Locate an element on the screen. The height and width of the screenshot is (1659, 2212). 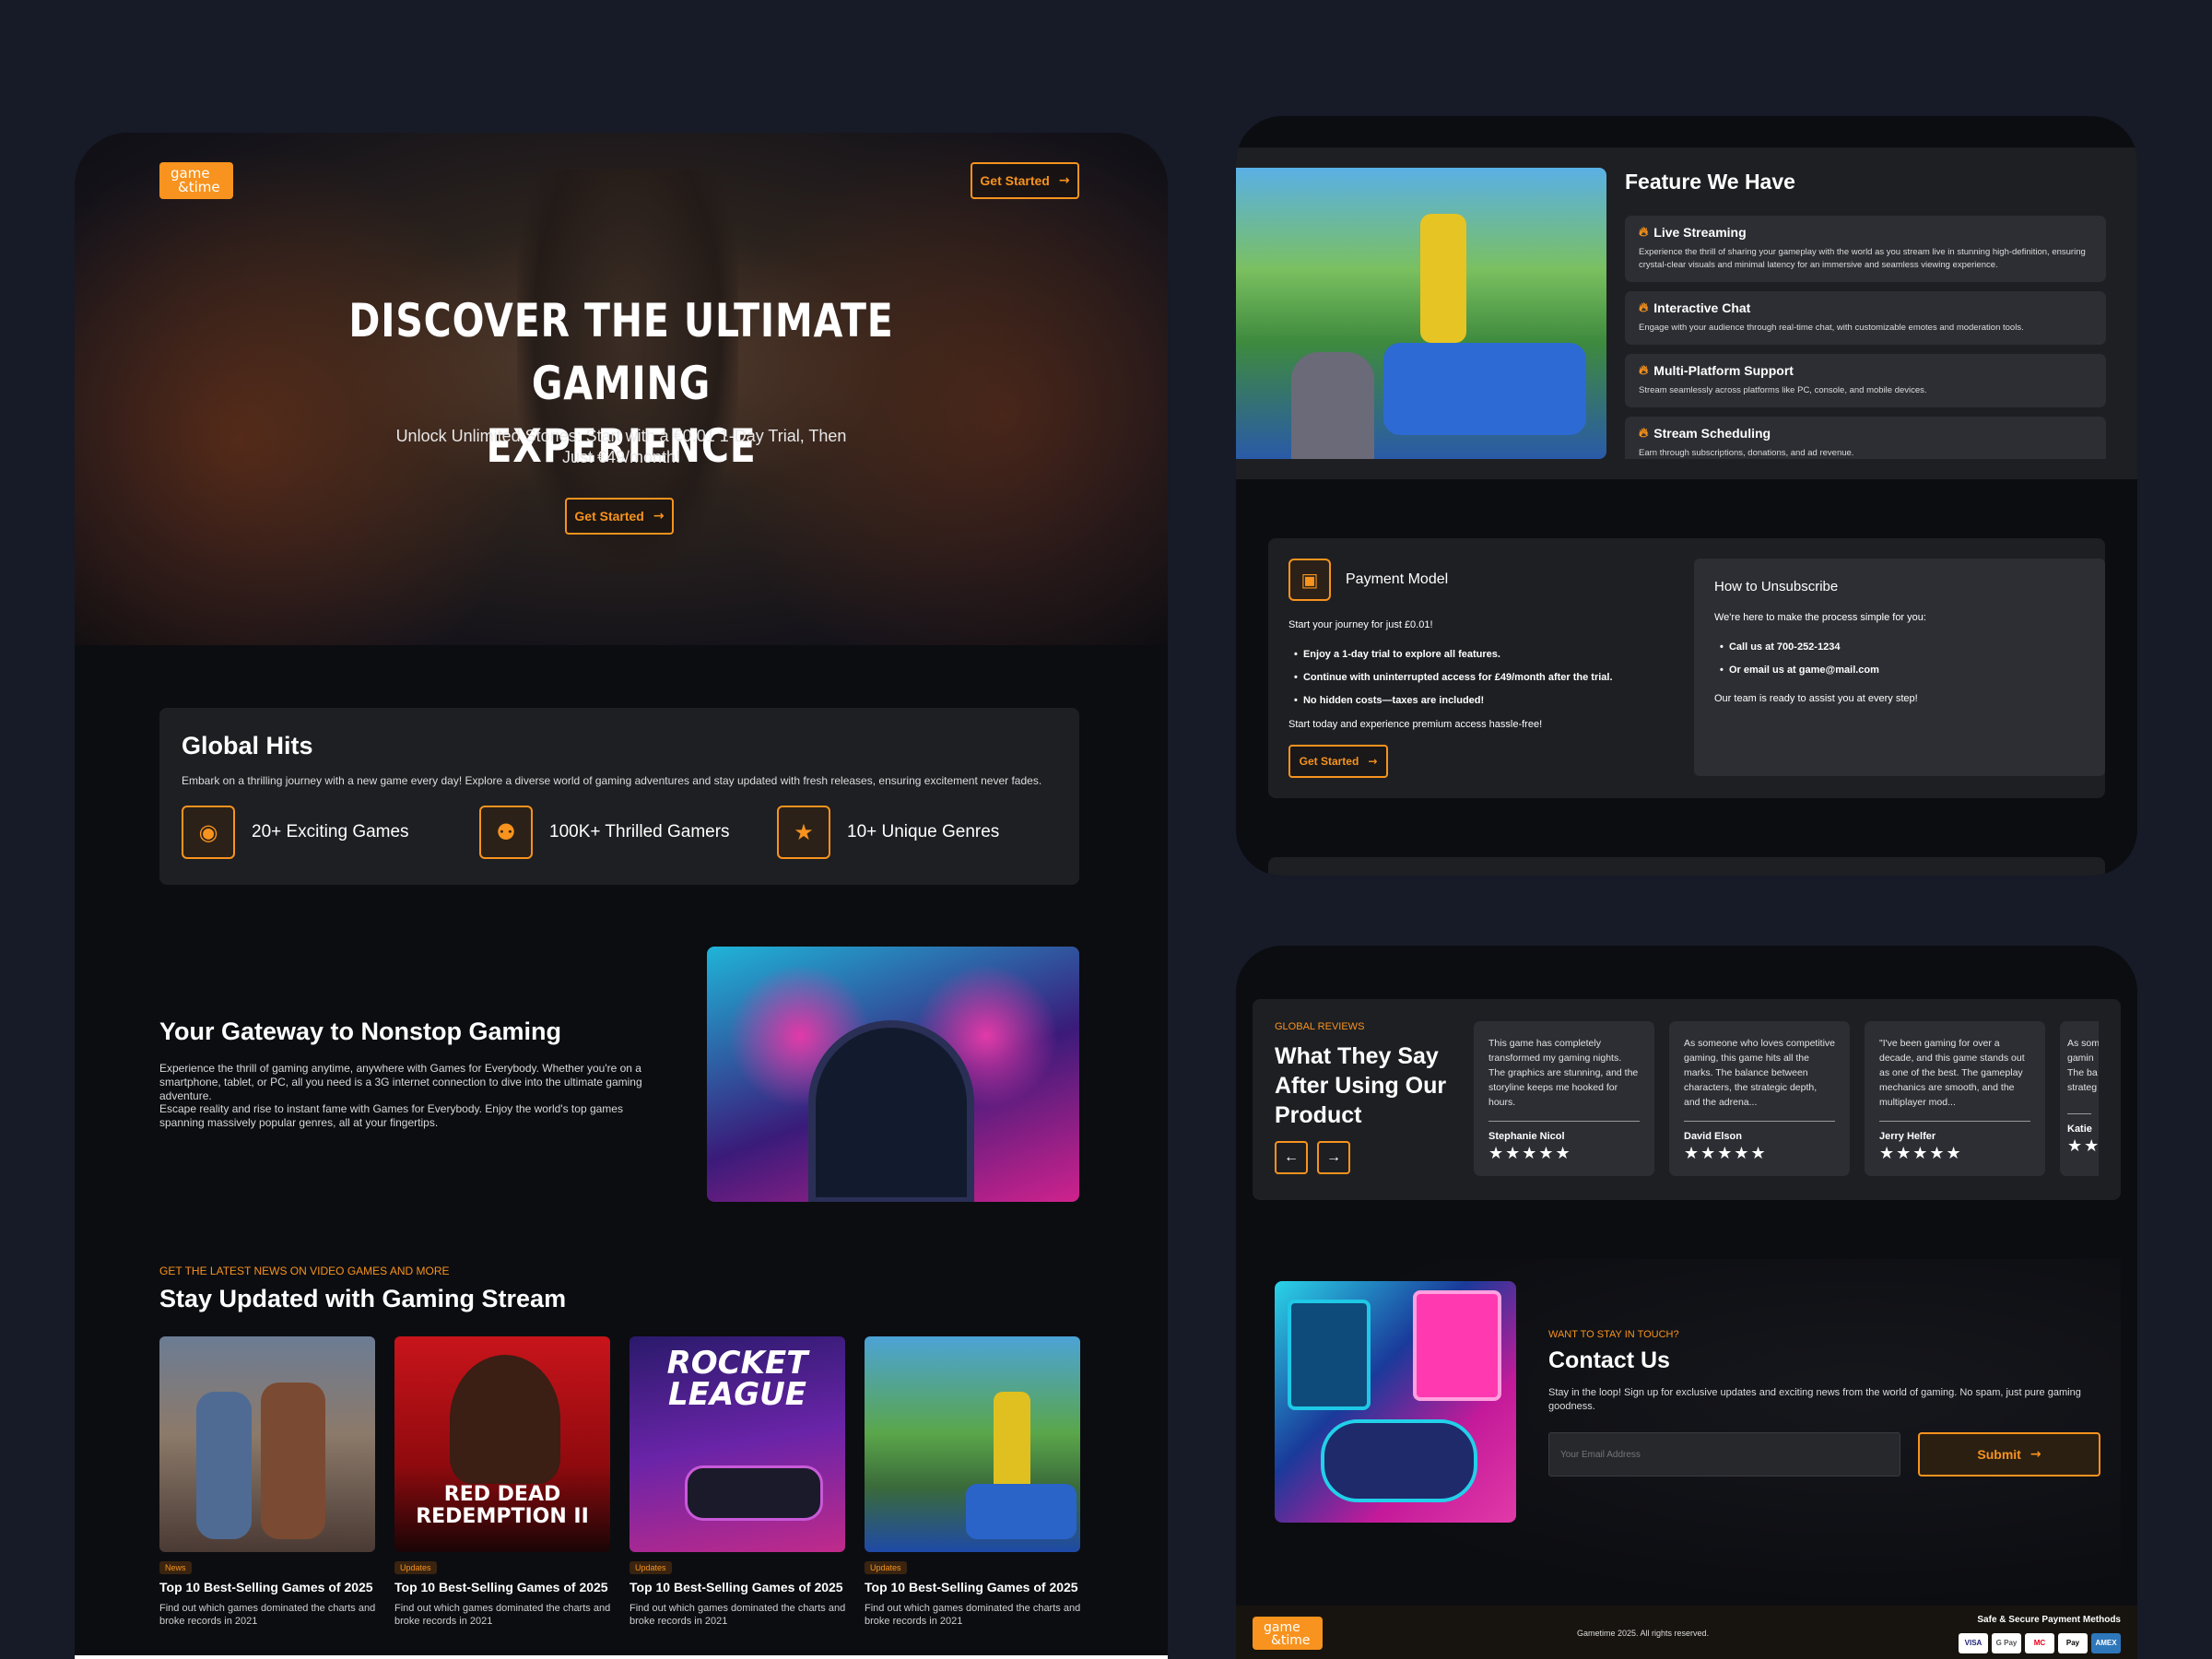
stat-label: 10+ Unique Genres is located at coordinates (923, 831).